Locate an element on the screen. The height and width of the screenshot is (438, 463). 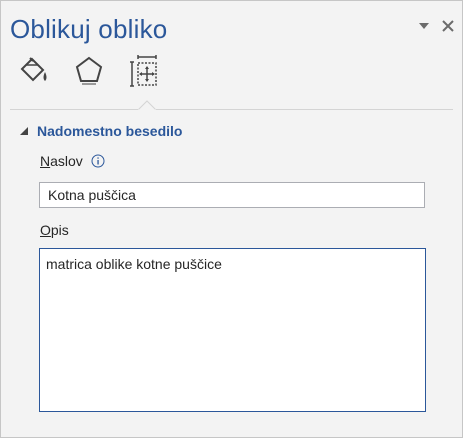
description-label-accesskey: O is located at coordinates (45, 230).